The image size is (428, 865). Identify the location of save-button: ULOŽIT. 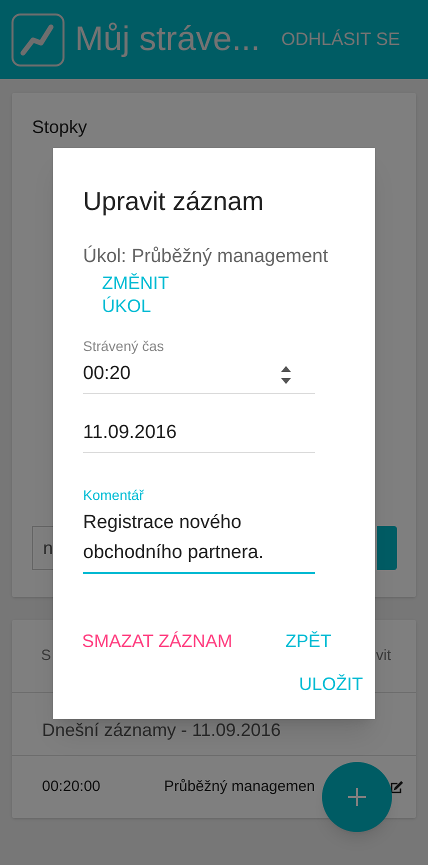
(330, 684).